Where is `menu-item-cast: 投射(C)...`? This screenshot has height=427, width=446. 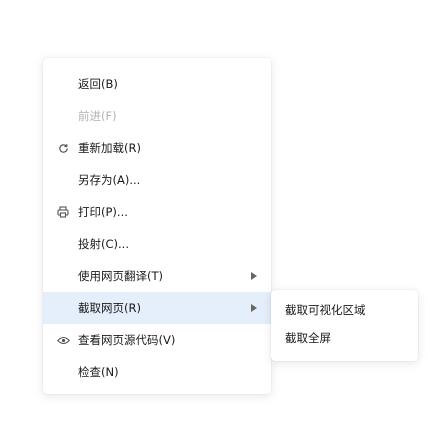
menu-item-cast: 投射(C)... is located at coordinates (157, 244).